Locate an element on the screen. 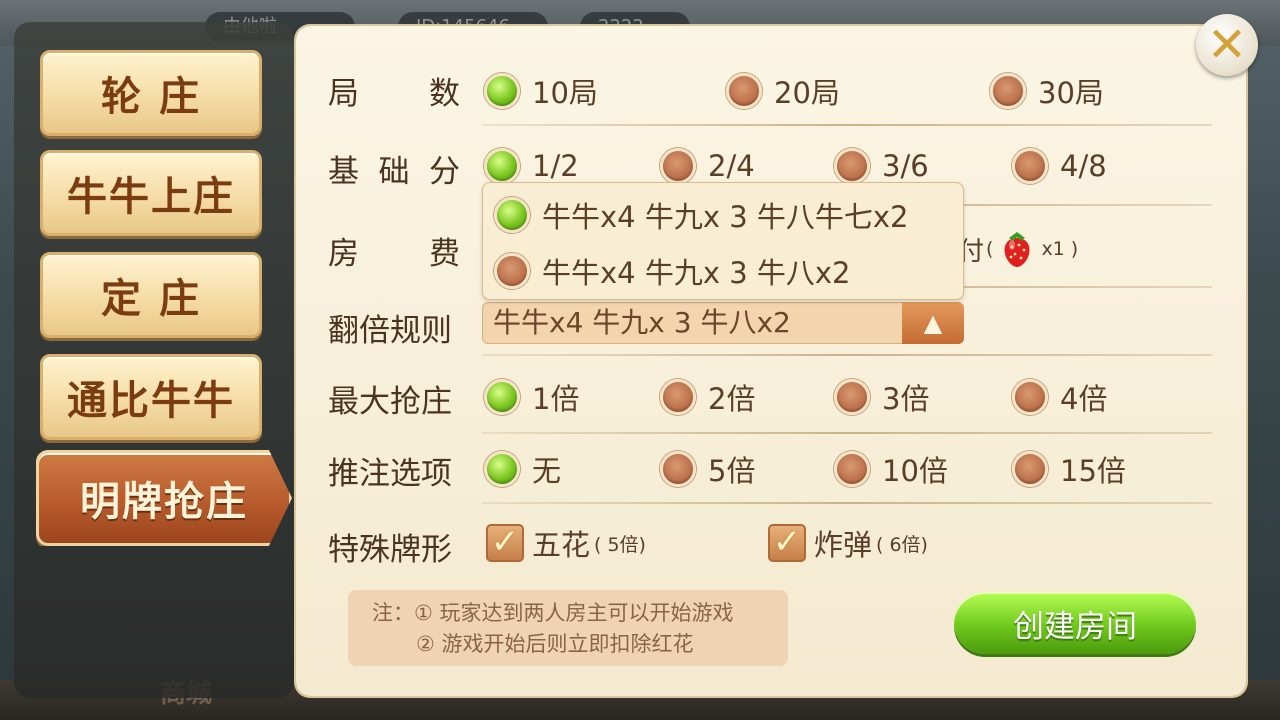  tab-label: 通比牛牛 is located at coordinates (151, 401).